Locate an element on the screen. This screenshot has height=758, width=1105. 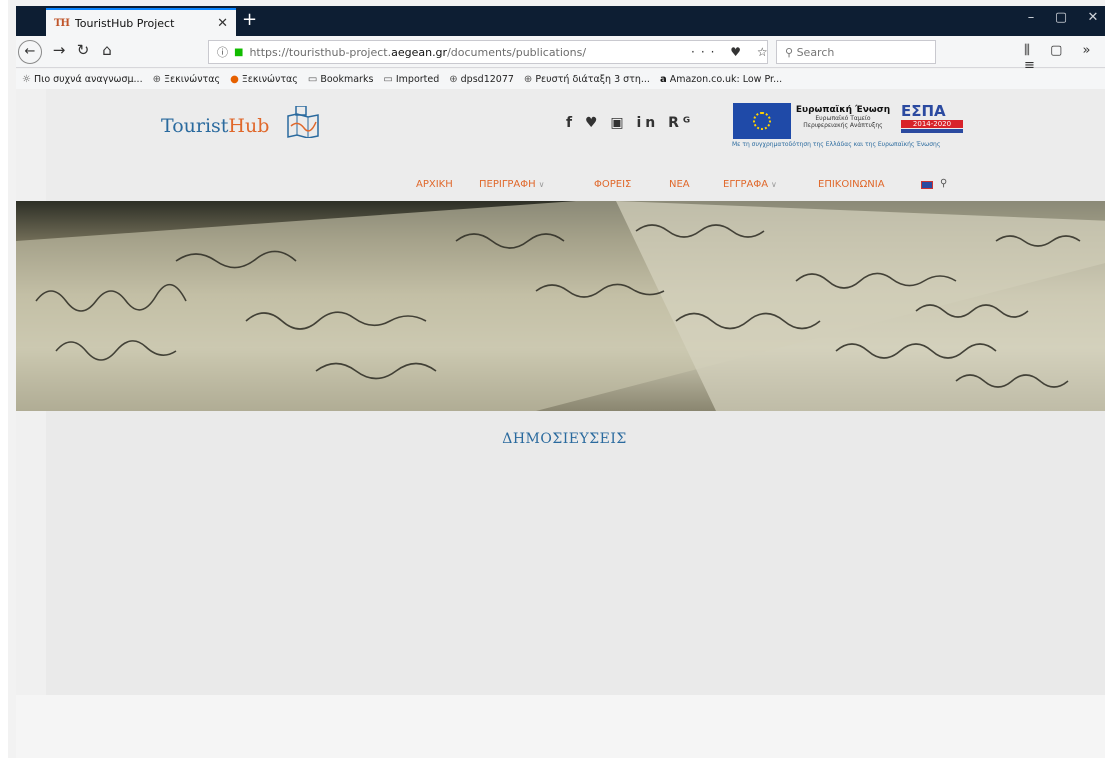
social-links: f ♥ ▣ in Rᴳ is located at coordinates (630, 123).